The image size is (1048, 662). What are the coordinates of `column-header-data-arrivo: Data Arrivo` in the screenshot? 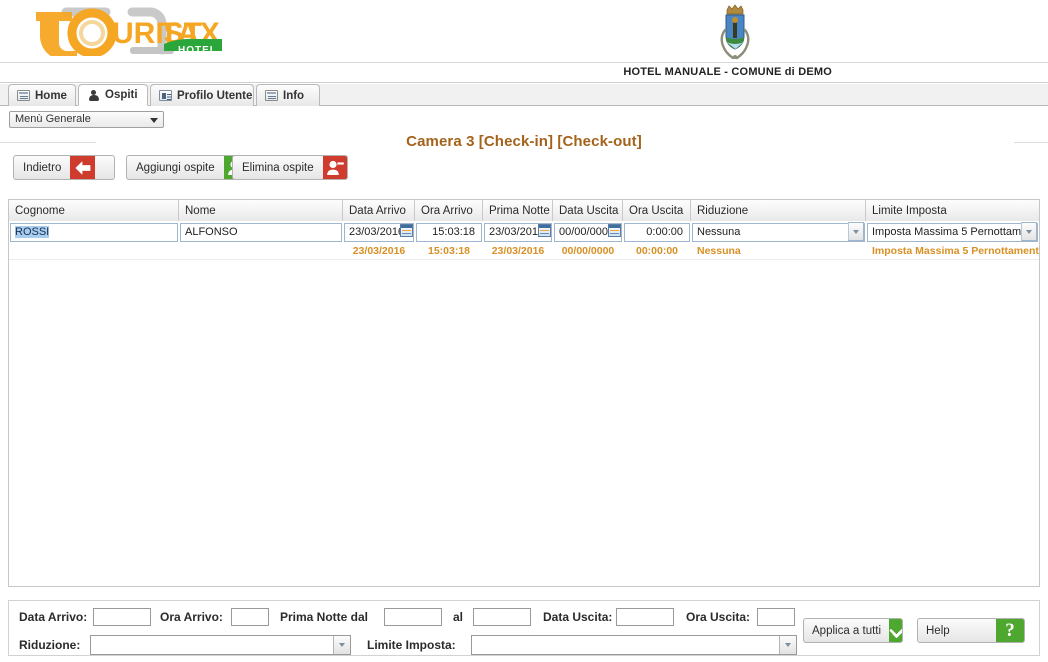 It's located at (379, 210).